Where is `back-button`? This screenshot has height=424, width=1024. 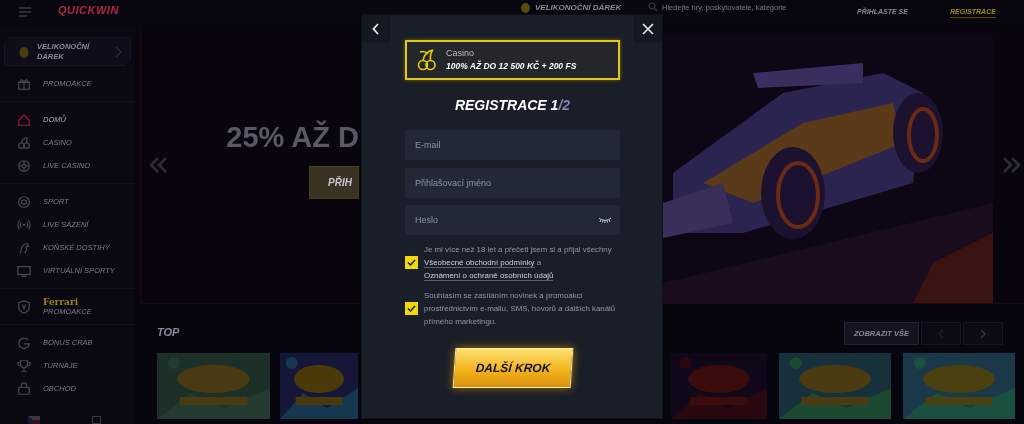 back-button is located at coordinates (376, 29).